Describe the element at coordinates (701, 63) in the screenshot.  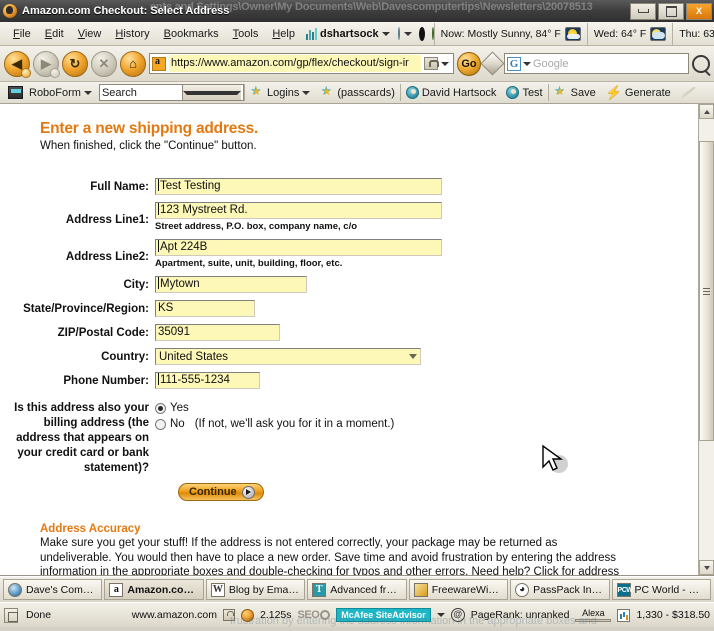
I see `search-magnifier-icon` at that location.